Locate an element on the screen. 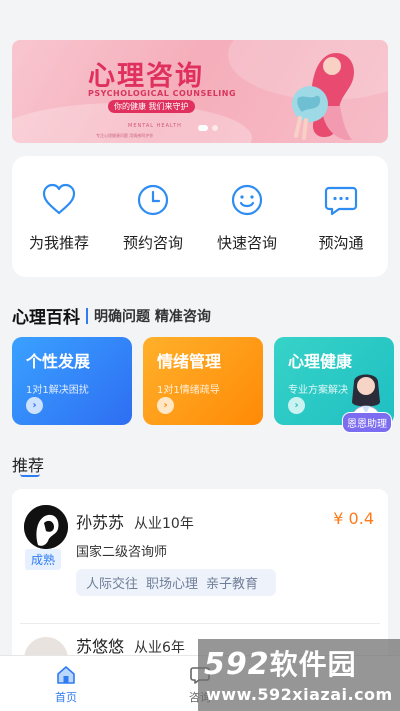 Image resolution: width=400 pixels, height=711 pixels. category-card-emotion: 情绪管理 1对1情绪疏导 › is located at coordinates (203, 381).